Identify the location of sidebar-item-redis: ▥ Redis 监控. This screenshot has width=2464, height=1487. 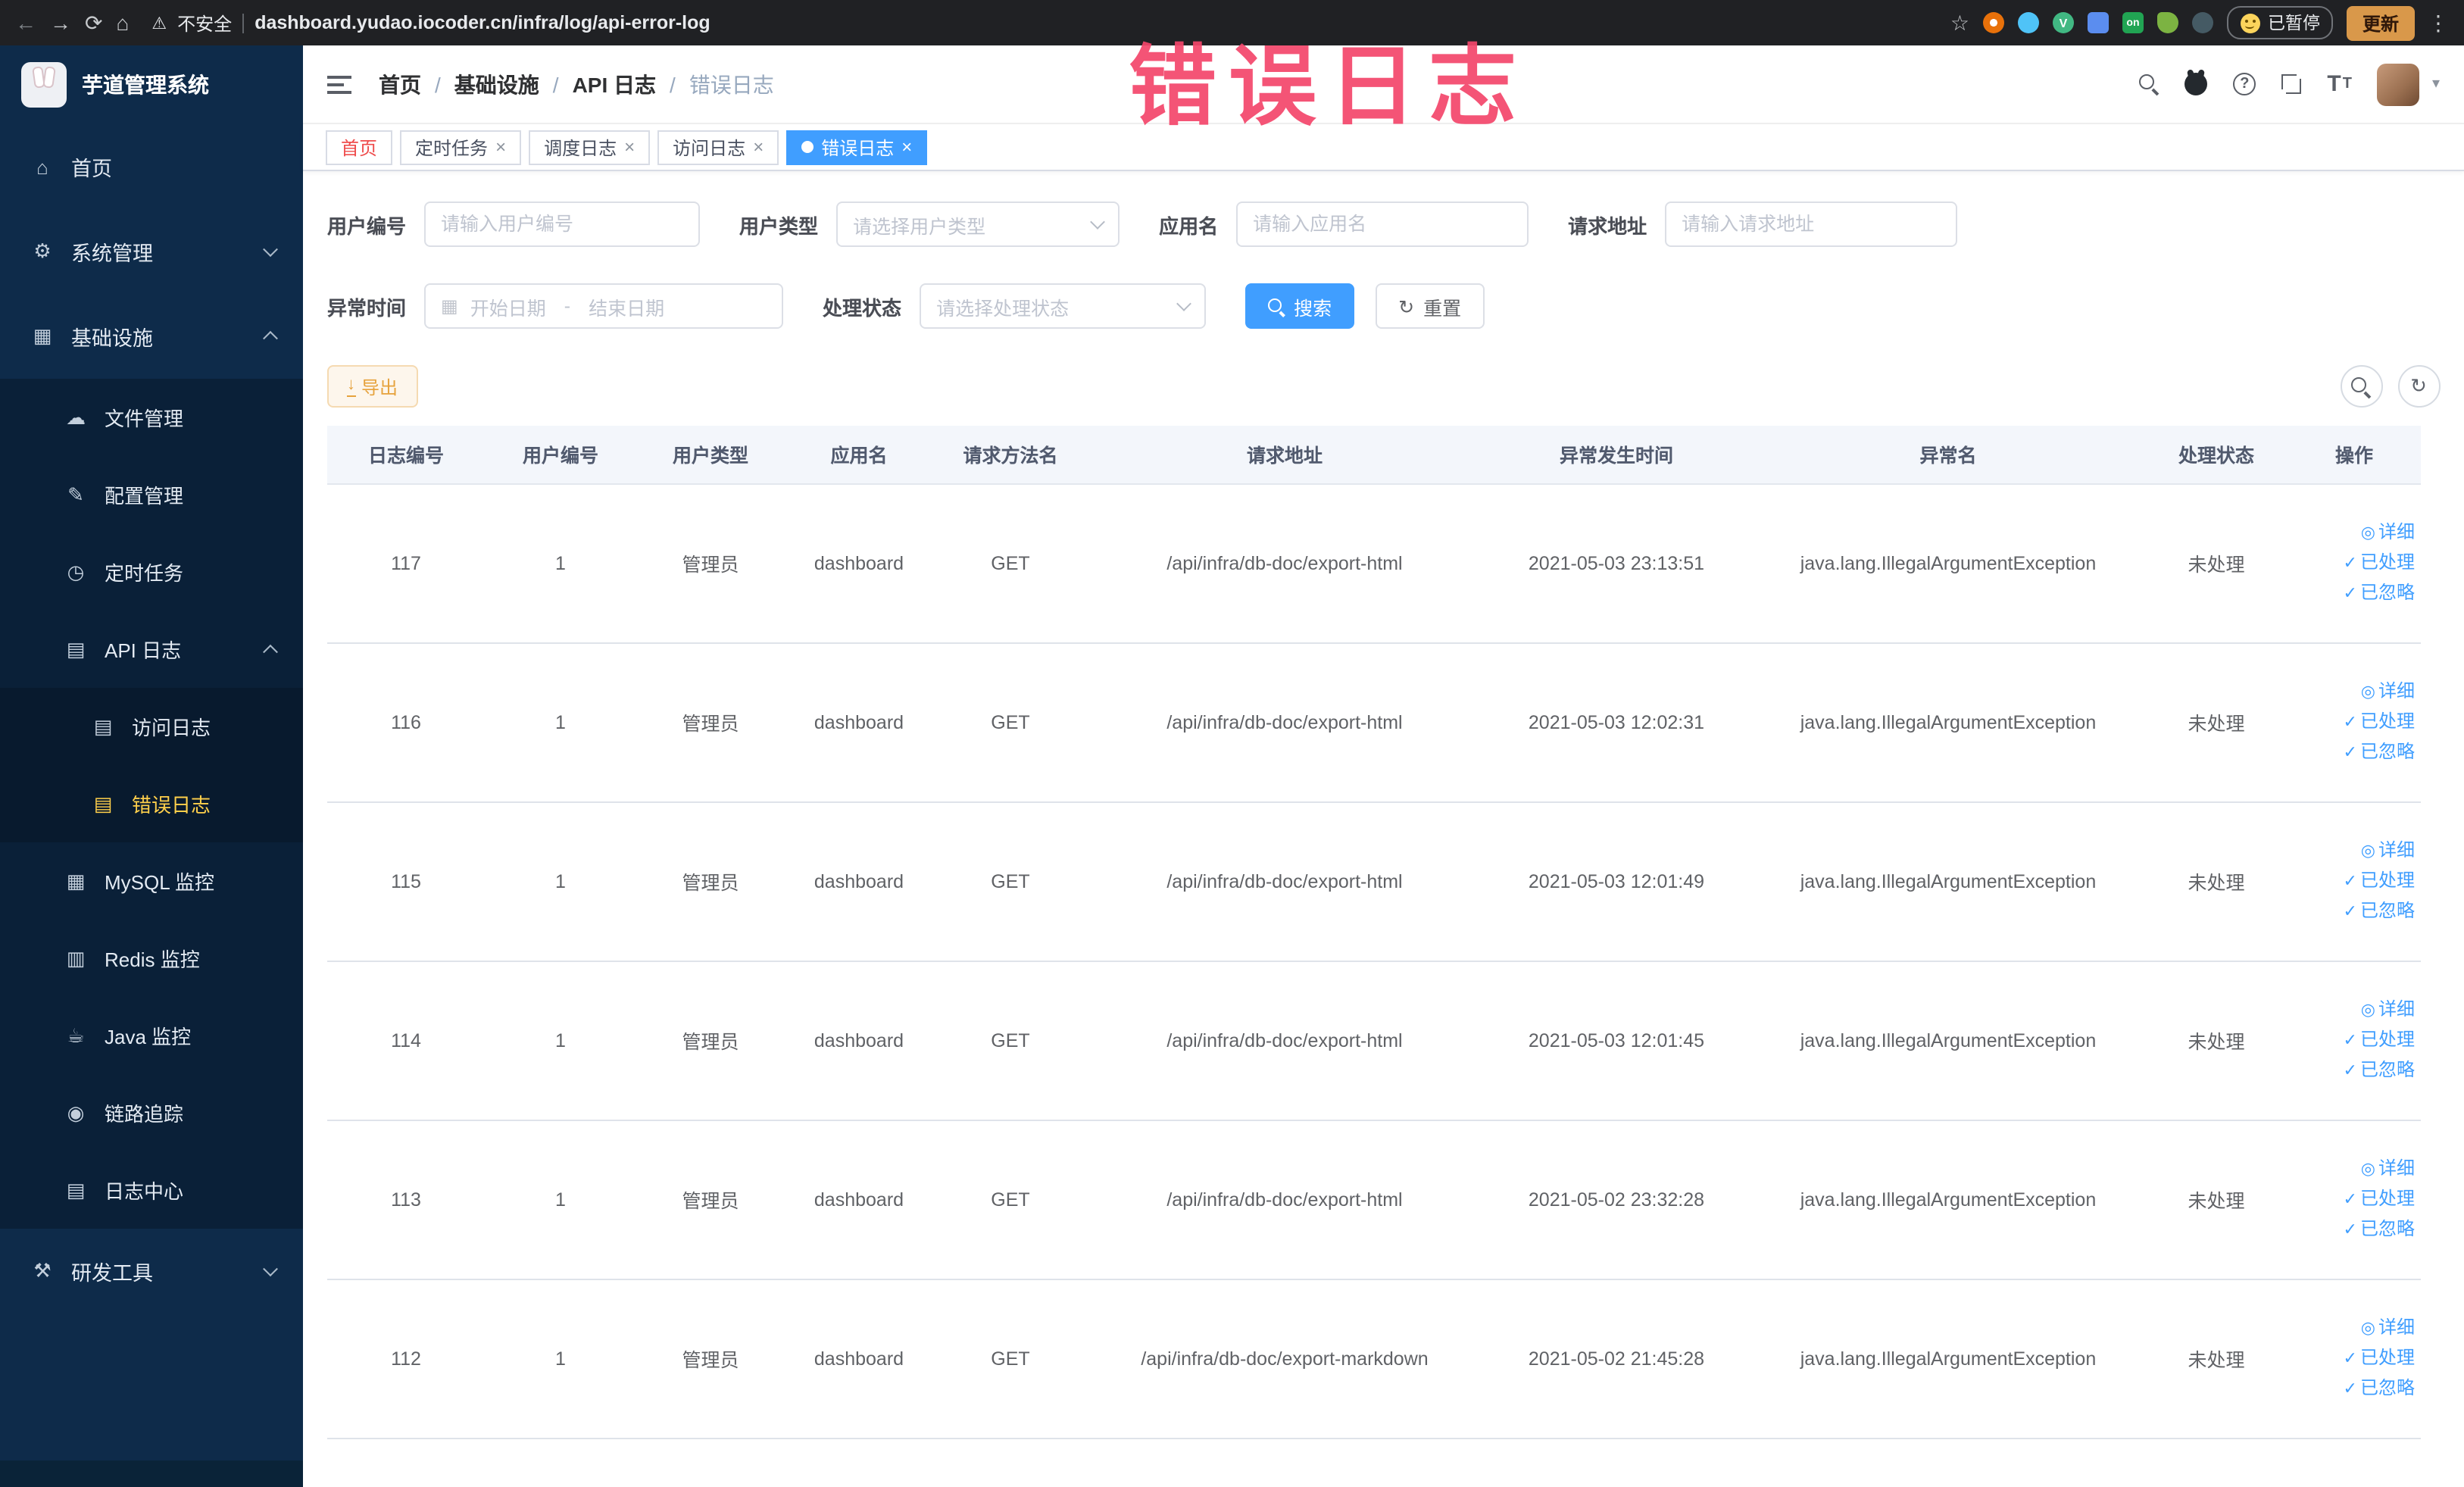
(151, 958).